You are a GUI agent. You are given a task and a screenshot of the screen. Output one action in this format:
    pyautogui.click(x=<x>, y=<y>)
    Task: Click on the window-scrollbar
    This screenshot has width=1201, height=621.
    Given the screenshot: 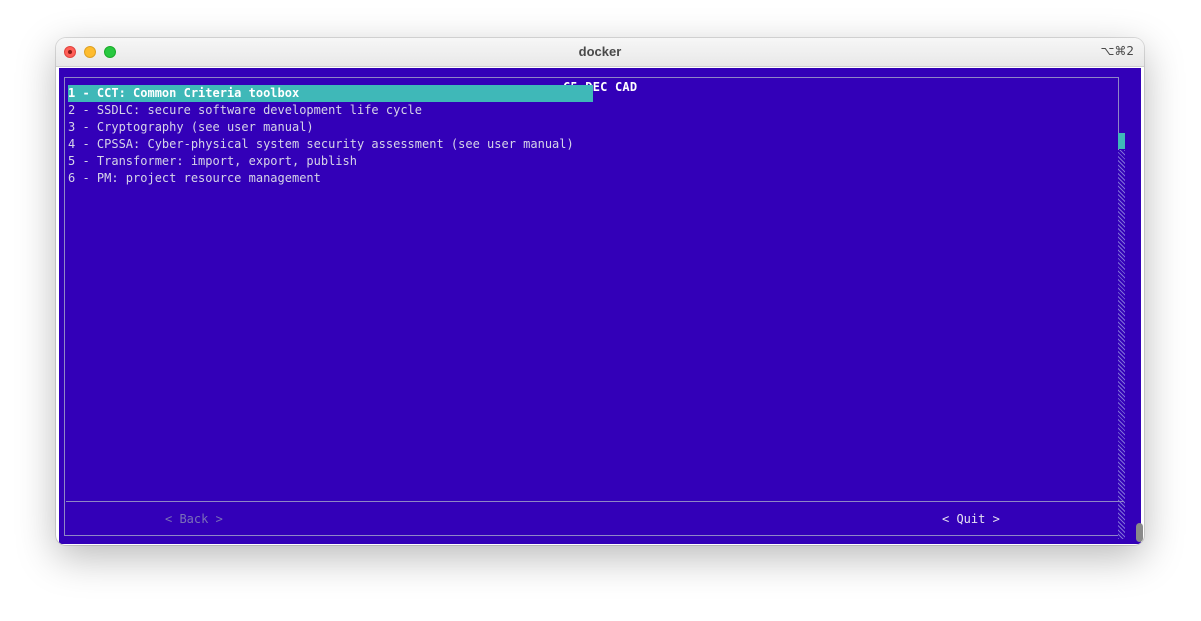 What is the action you would take?
    pyautogui.click(x=1139, y=532)
    